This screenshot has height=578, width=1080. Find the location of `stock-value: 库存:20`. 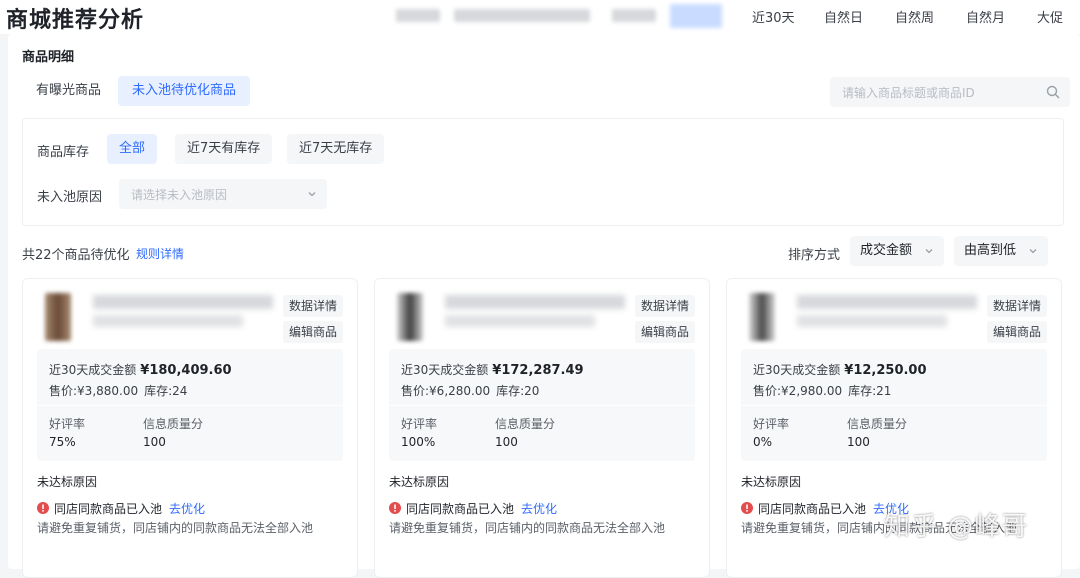

stock-value: 库存:20 is located at coordinates (518, 391).